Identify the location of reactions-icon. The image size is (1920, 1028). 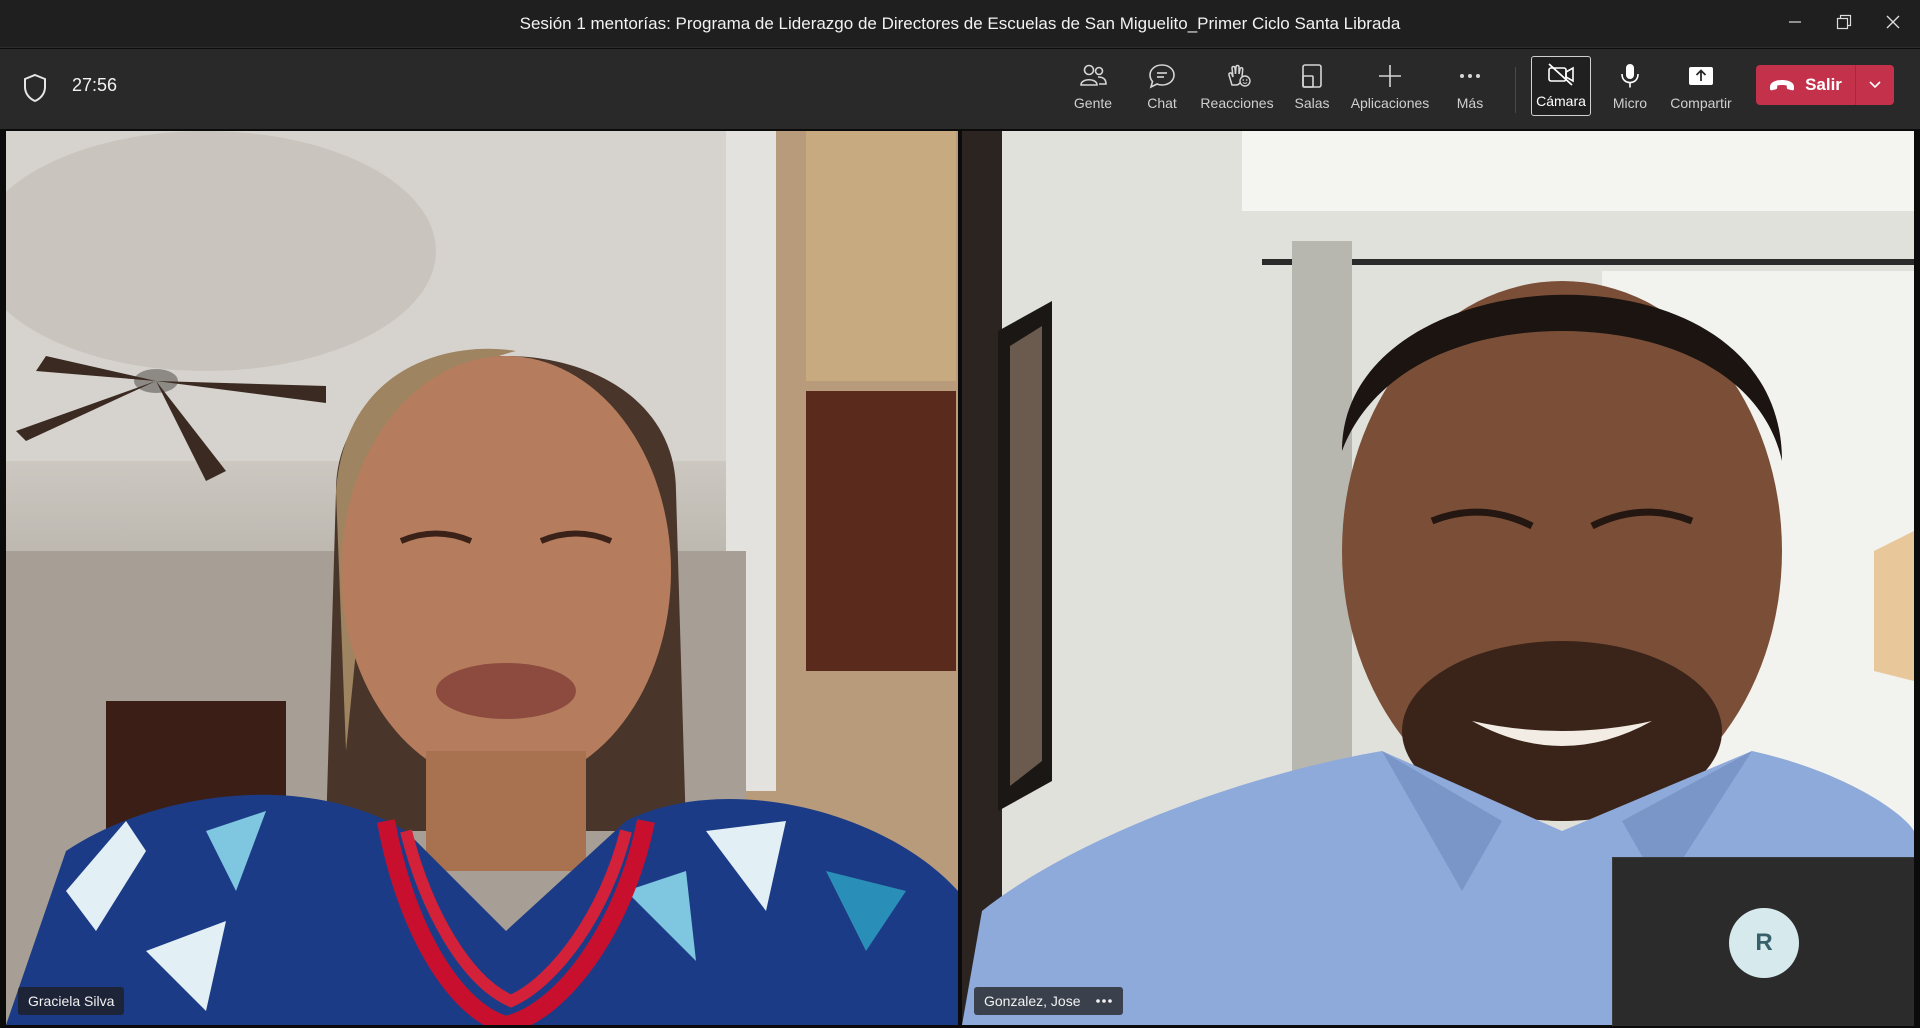
(1239, 75).